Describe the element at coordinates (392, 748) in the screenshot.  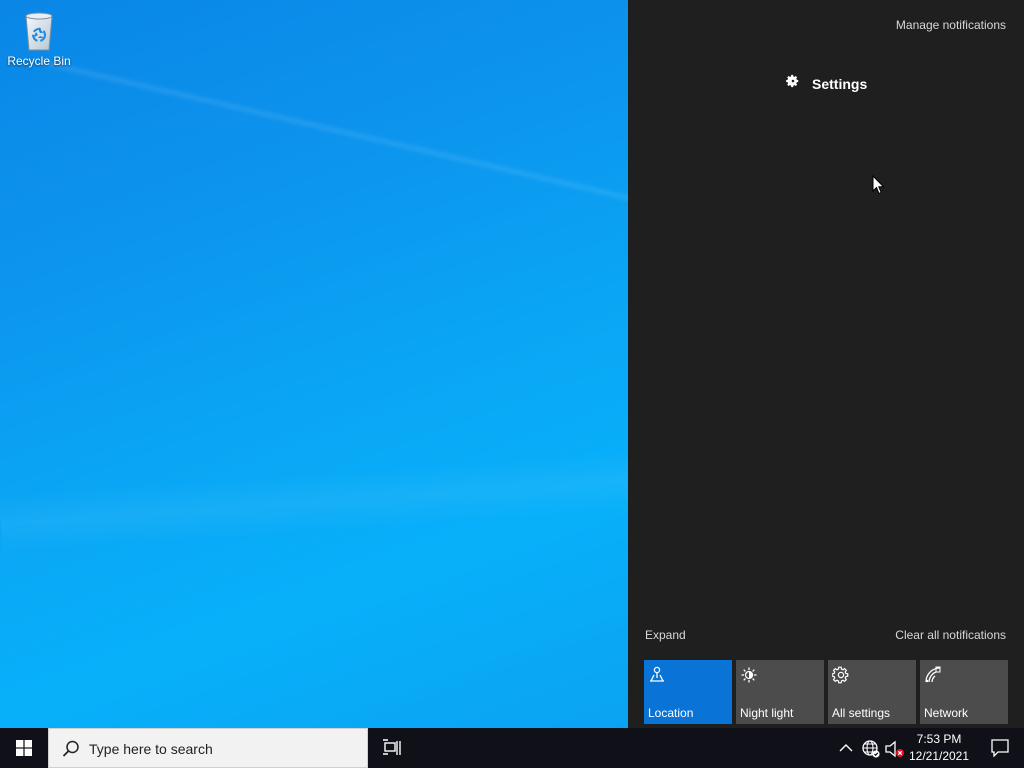
I see `task-view-button` at that location.